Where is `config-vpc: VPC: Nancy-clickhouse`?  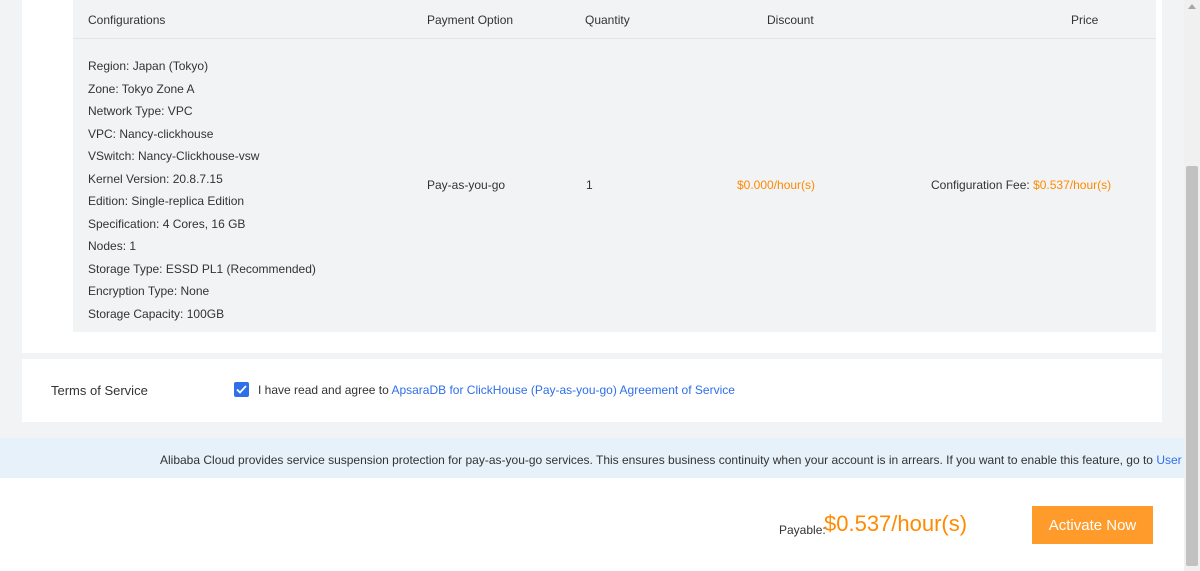
config-vpc: VPC: Nancy-clickhouse is located at coordinates (151, 133).